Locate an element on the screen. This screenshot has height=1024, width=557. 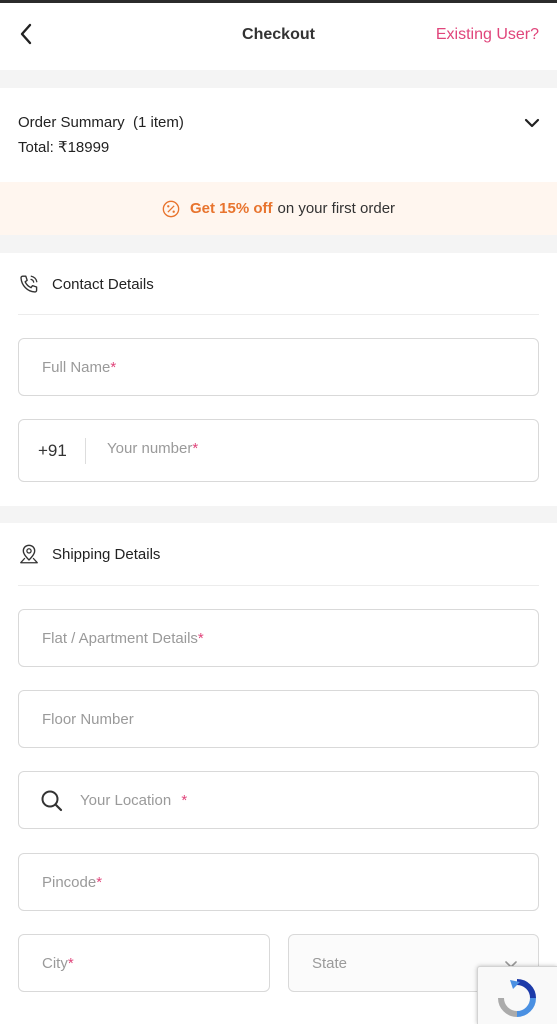
floor-number-placeholder: Floor Number is located at coordinates (88, 719).